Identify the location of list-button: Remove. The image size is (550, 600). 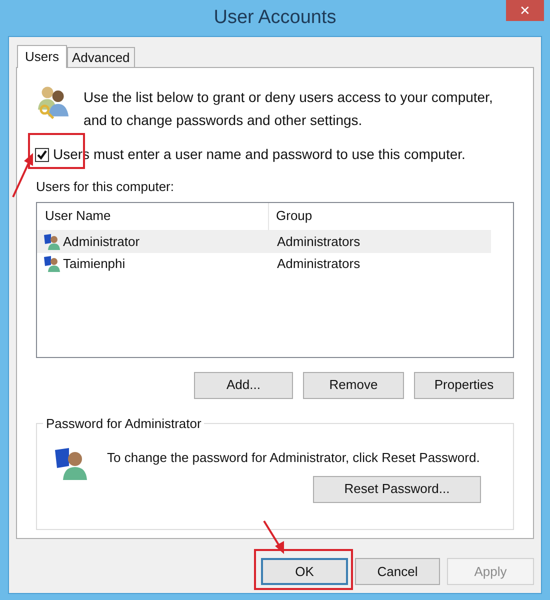
(353, 385).